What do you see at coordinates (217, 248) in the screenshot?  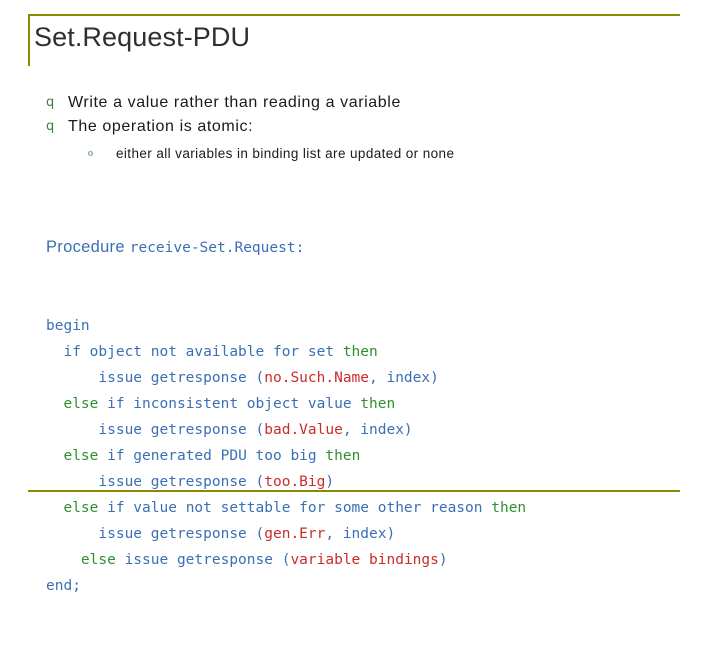 I see `procedure-name: receive-Set.Request:` at bounding box center [217, 248].